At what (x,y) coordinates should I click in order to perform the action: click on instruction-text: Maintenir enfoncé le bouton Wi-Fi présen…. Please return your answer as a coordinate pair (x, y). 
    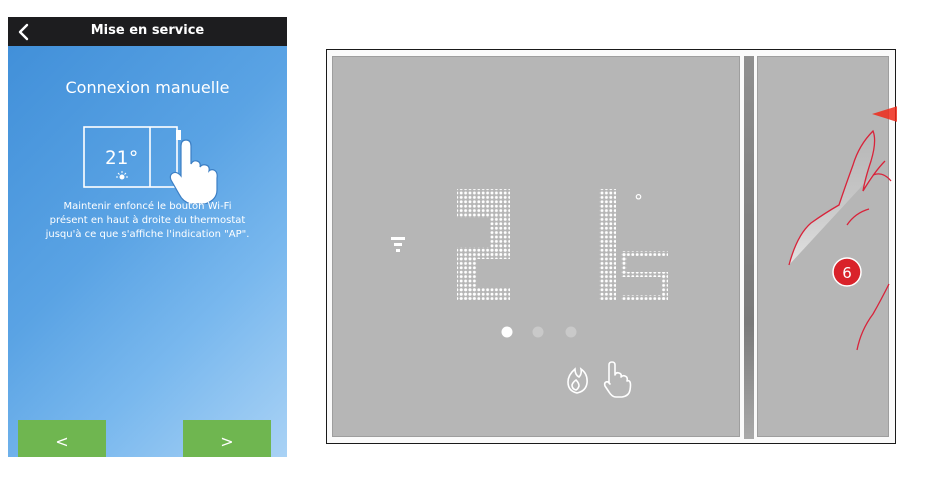
    Looking at the image, I should click on (147, 221).